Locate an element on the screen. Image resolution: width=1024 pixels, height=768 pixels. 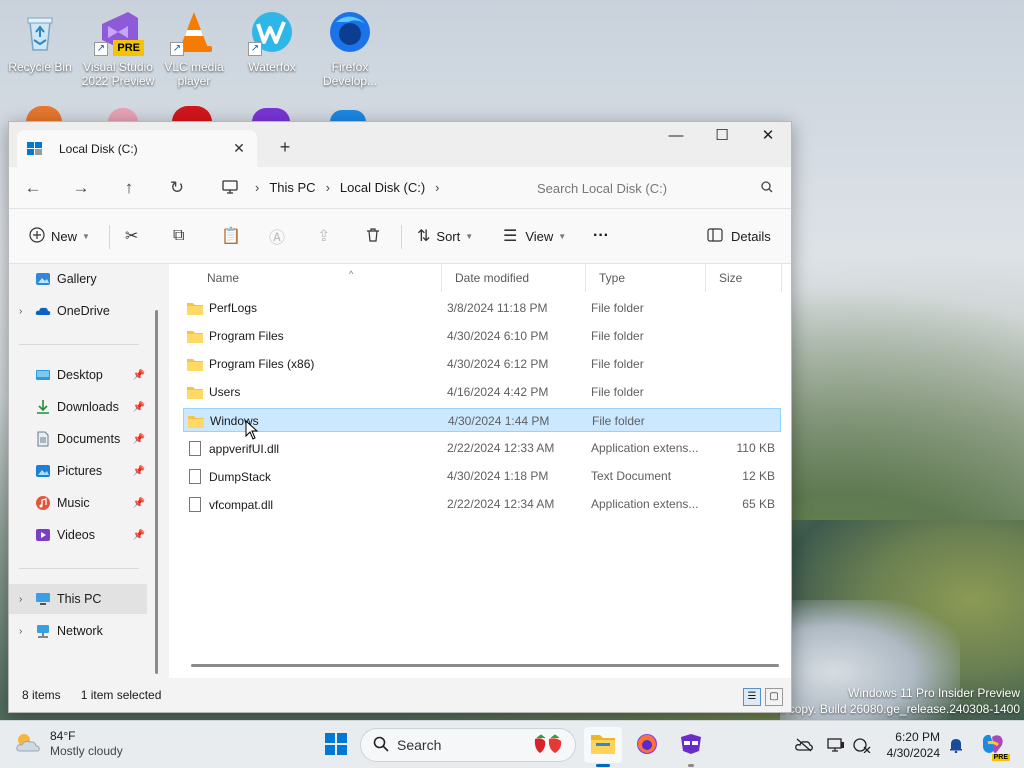
new-tab-button: + is located at coordinates (285, 148).